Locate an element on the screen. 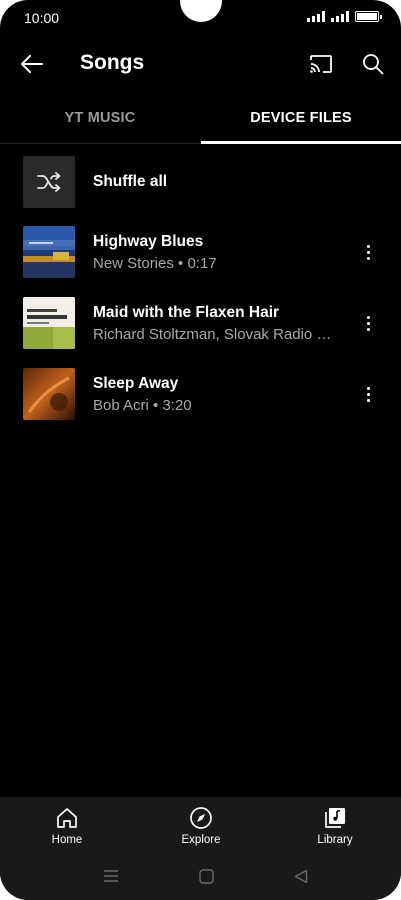 This screenshot has height=900, width=401. richard-stoltzman-album-art is located at coordinates (49, 323).